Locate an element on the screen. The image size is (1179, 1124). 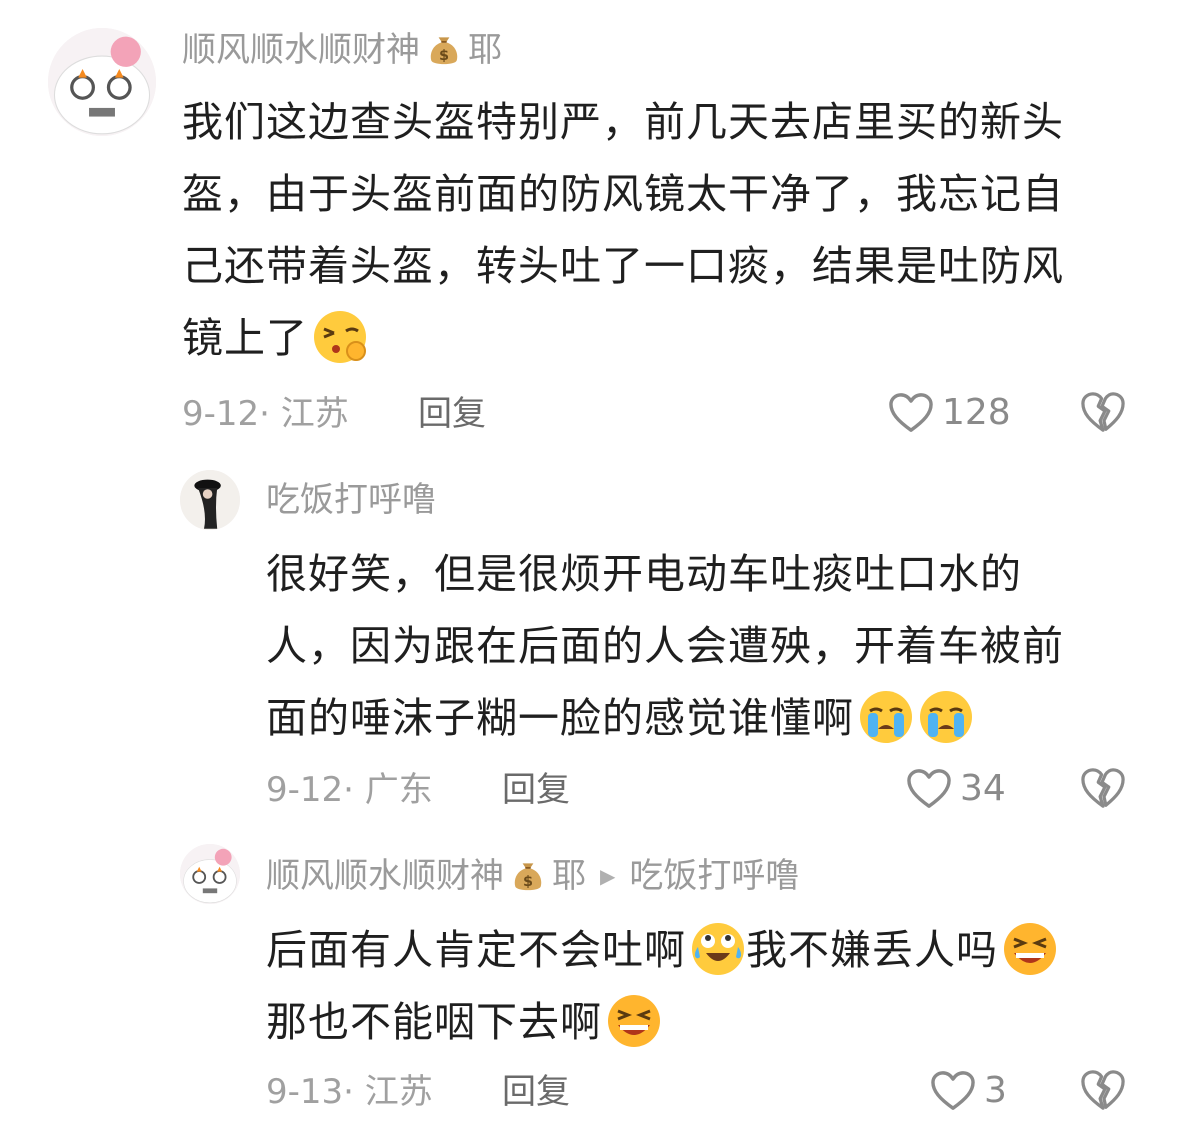
reply-to-username: 吃饭打呼噜 is located at coordinates (714, 876).